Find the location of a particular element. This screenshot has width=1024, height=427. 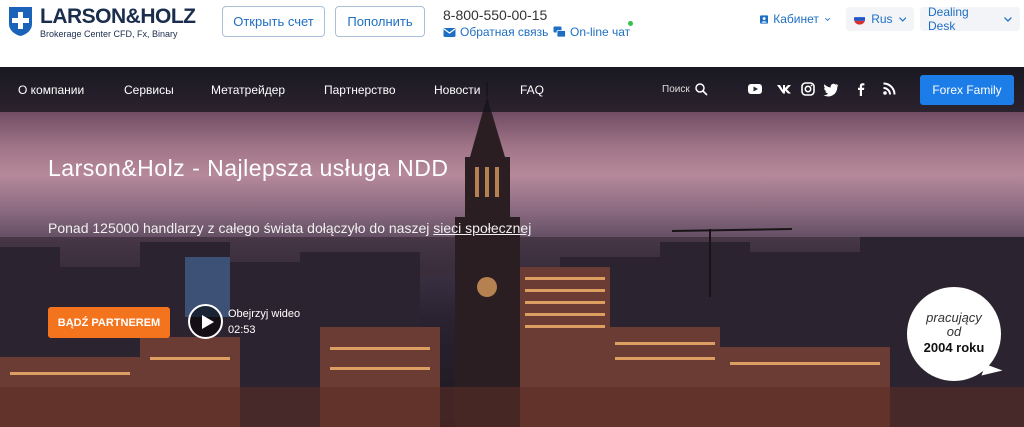

cabinet-label: Кабинет is located at coordinates (796, 19).